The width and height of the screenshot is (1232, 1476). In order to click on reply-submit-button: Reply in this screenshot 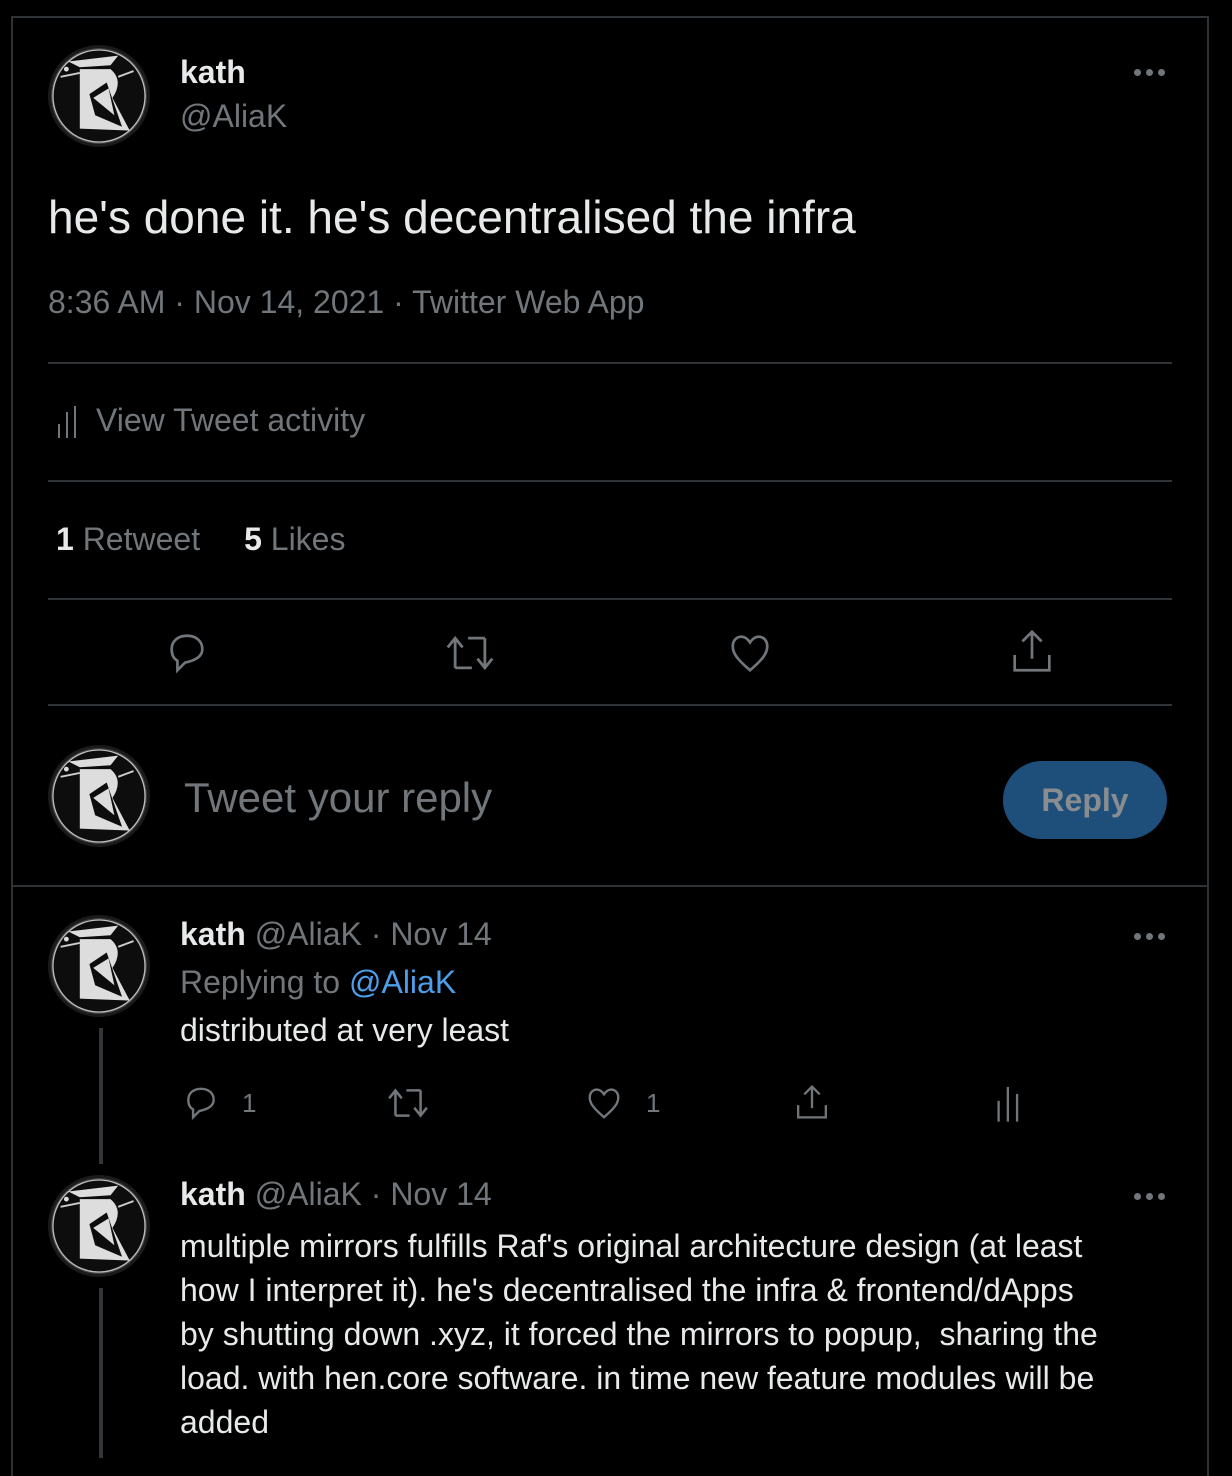, I will do `click(1085, 800)`.